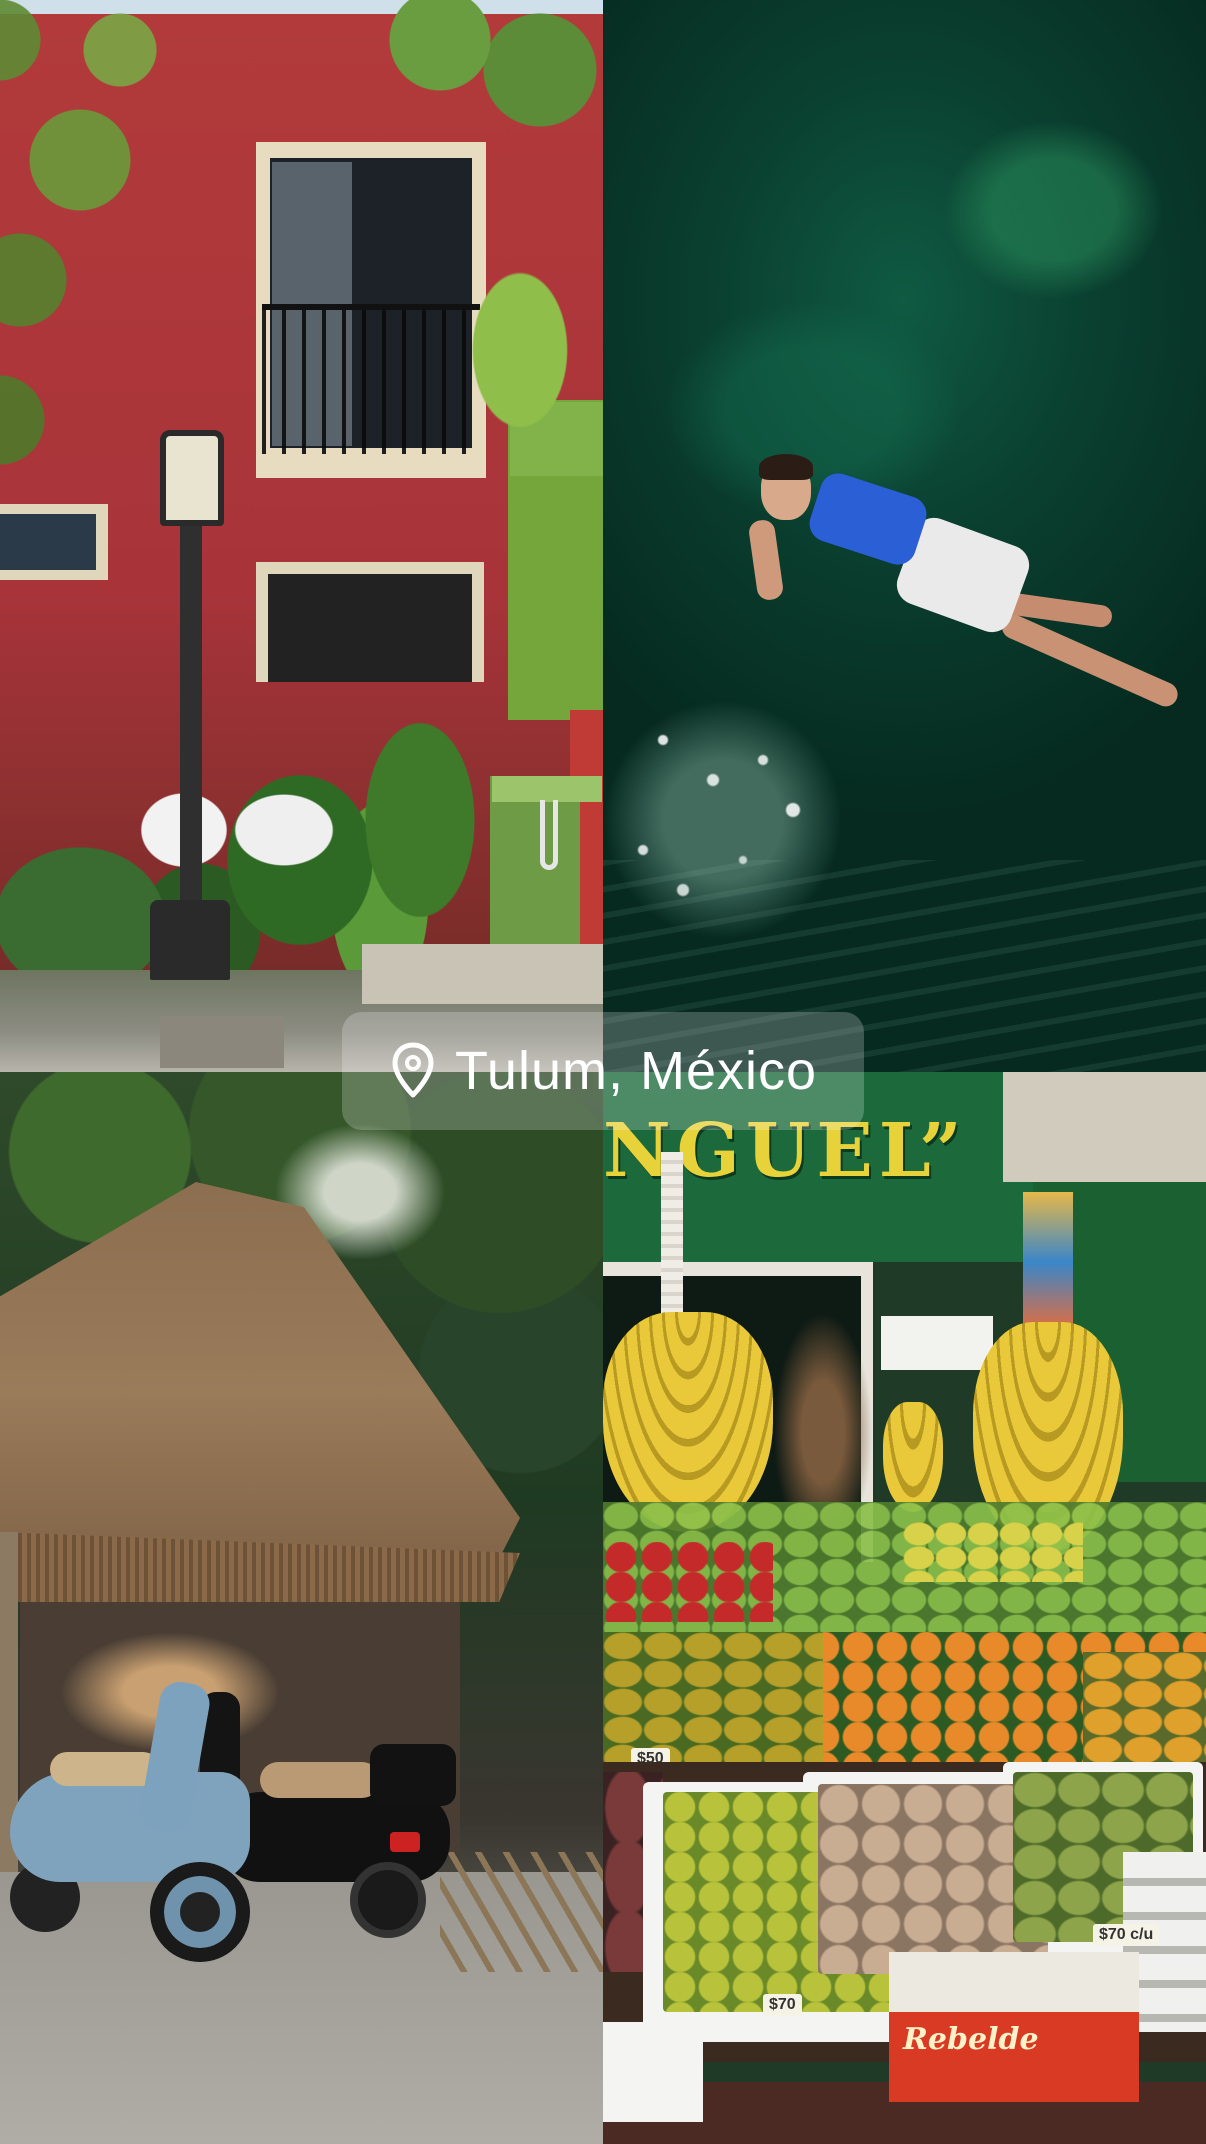 The height and width of the screenshot is (2144, 1206). What do you see at coordinates (688, 1582) in the screenshot?
I see `tomatoes` at bounding box center [688, 1582].